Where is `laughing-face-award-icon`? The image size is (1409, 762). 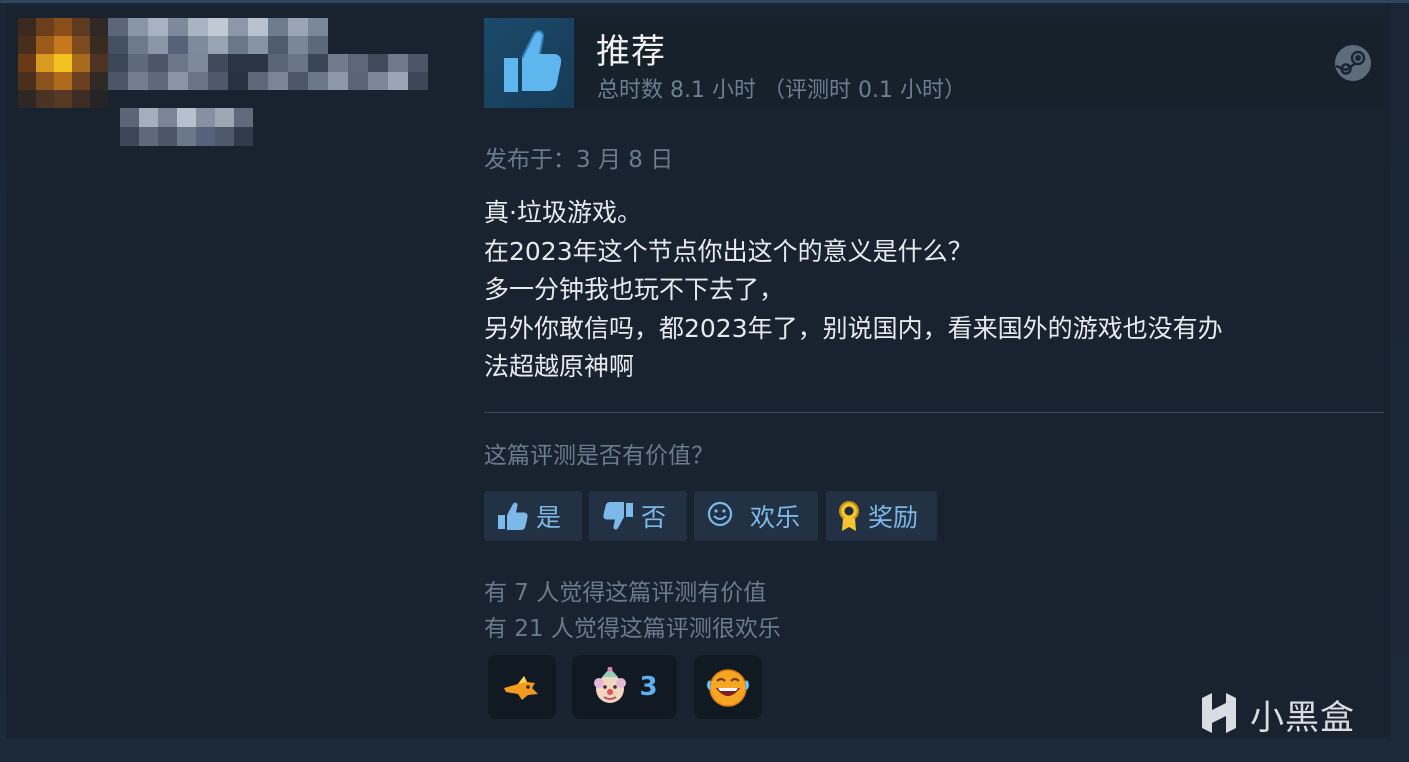 laughing-face-award-icon is located at coordinates (728, 688).